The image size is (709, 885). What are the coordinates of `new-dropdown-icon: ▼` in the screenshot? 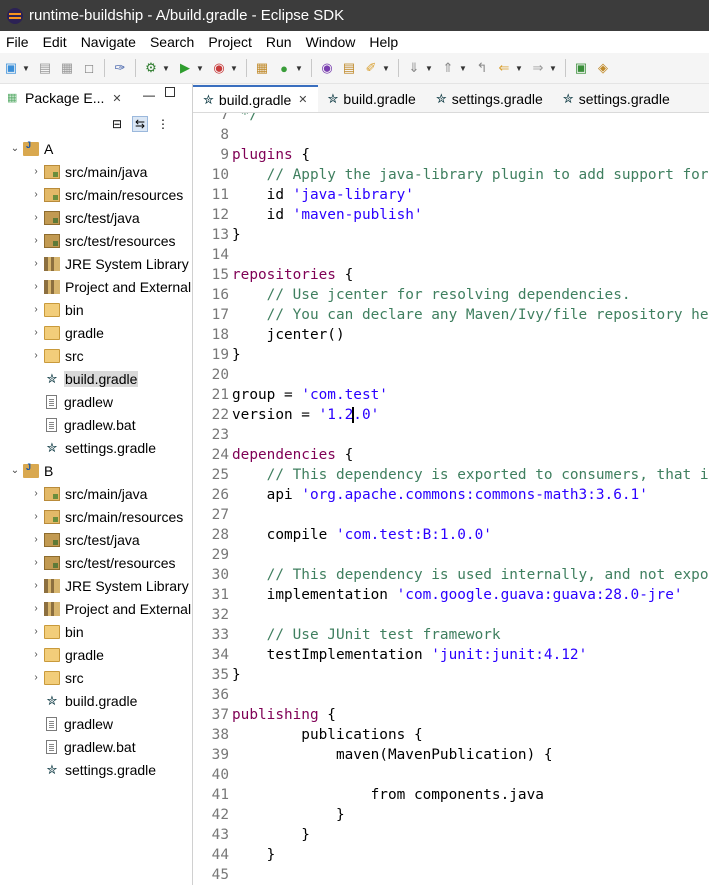 It's located at (26, 68).